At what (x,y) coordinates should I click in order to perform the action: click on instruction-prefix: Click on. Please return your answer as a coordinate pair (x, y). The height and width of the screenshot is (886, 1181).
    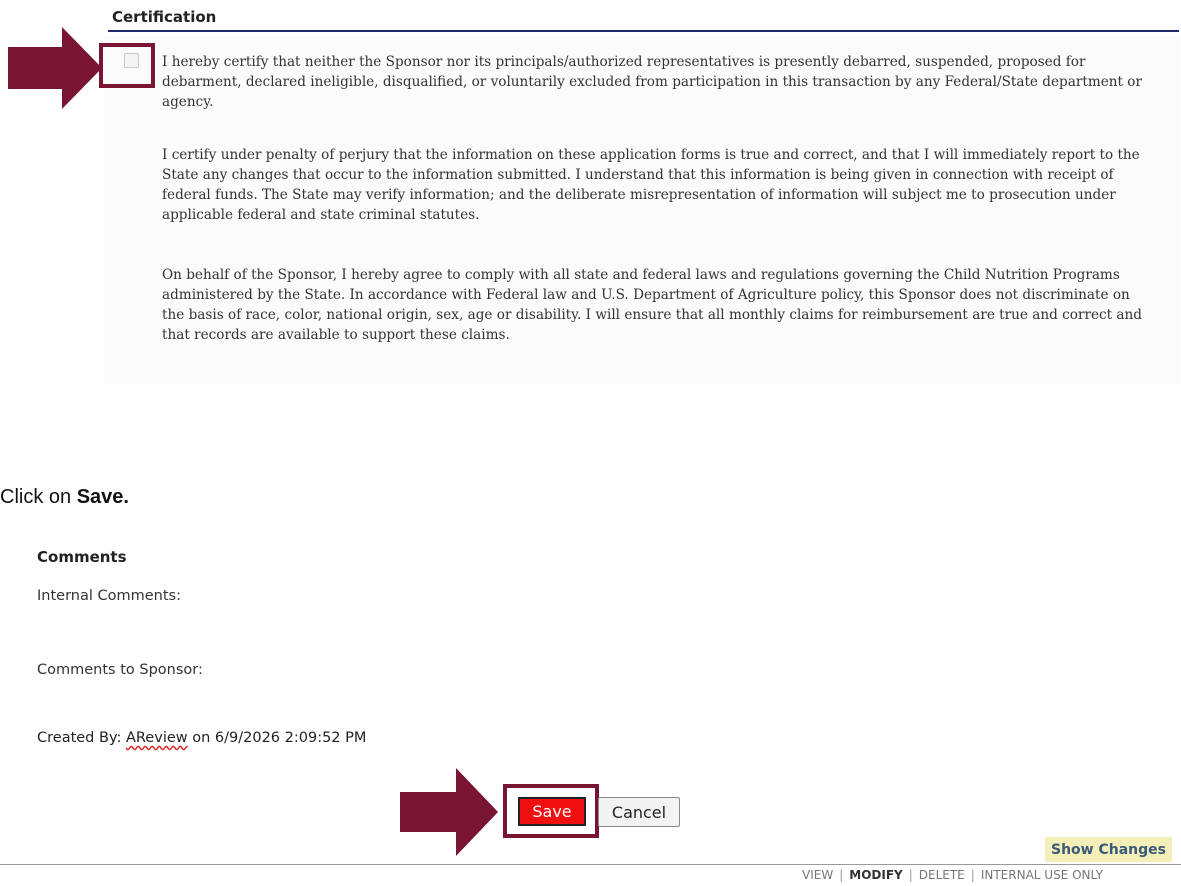
    Looking at the image, I should click on (38, 497).